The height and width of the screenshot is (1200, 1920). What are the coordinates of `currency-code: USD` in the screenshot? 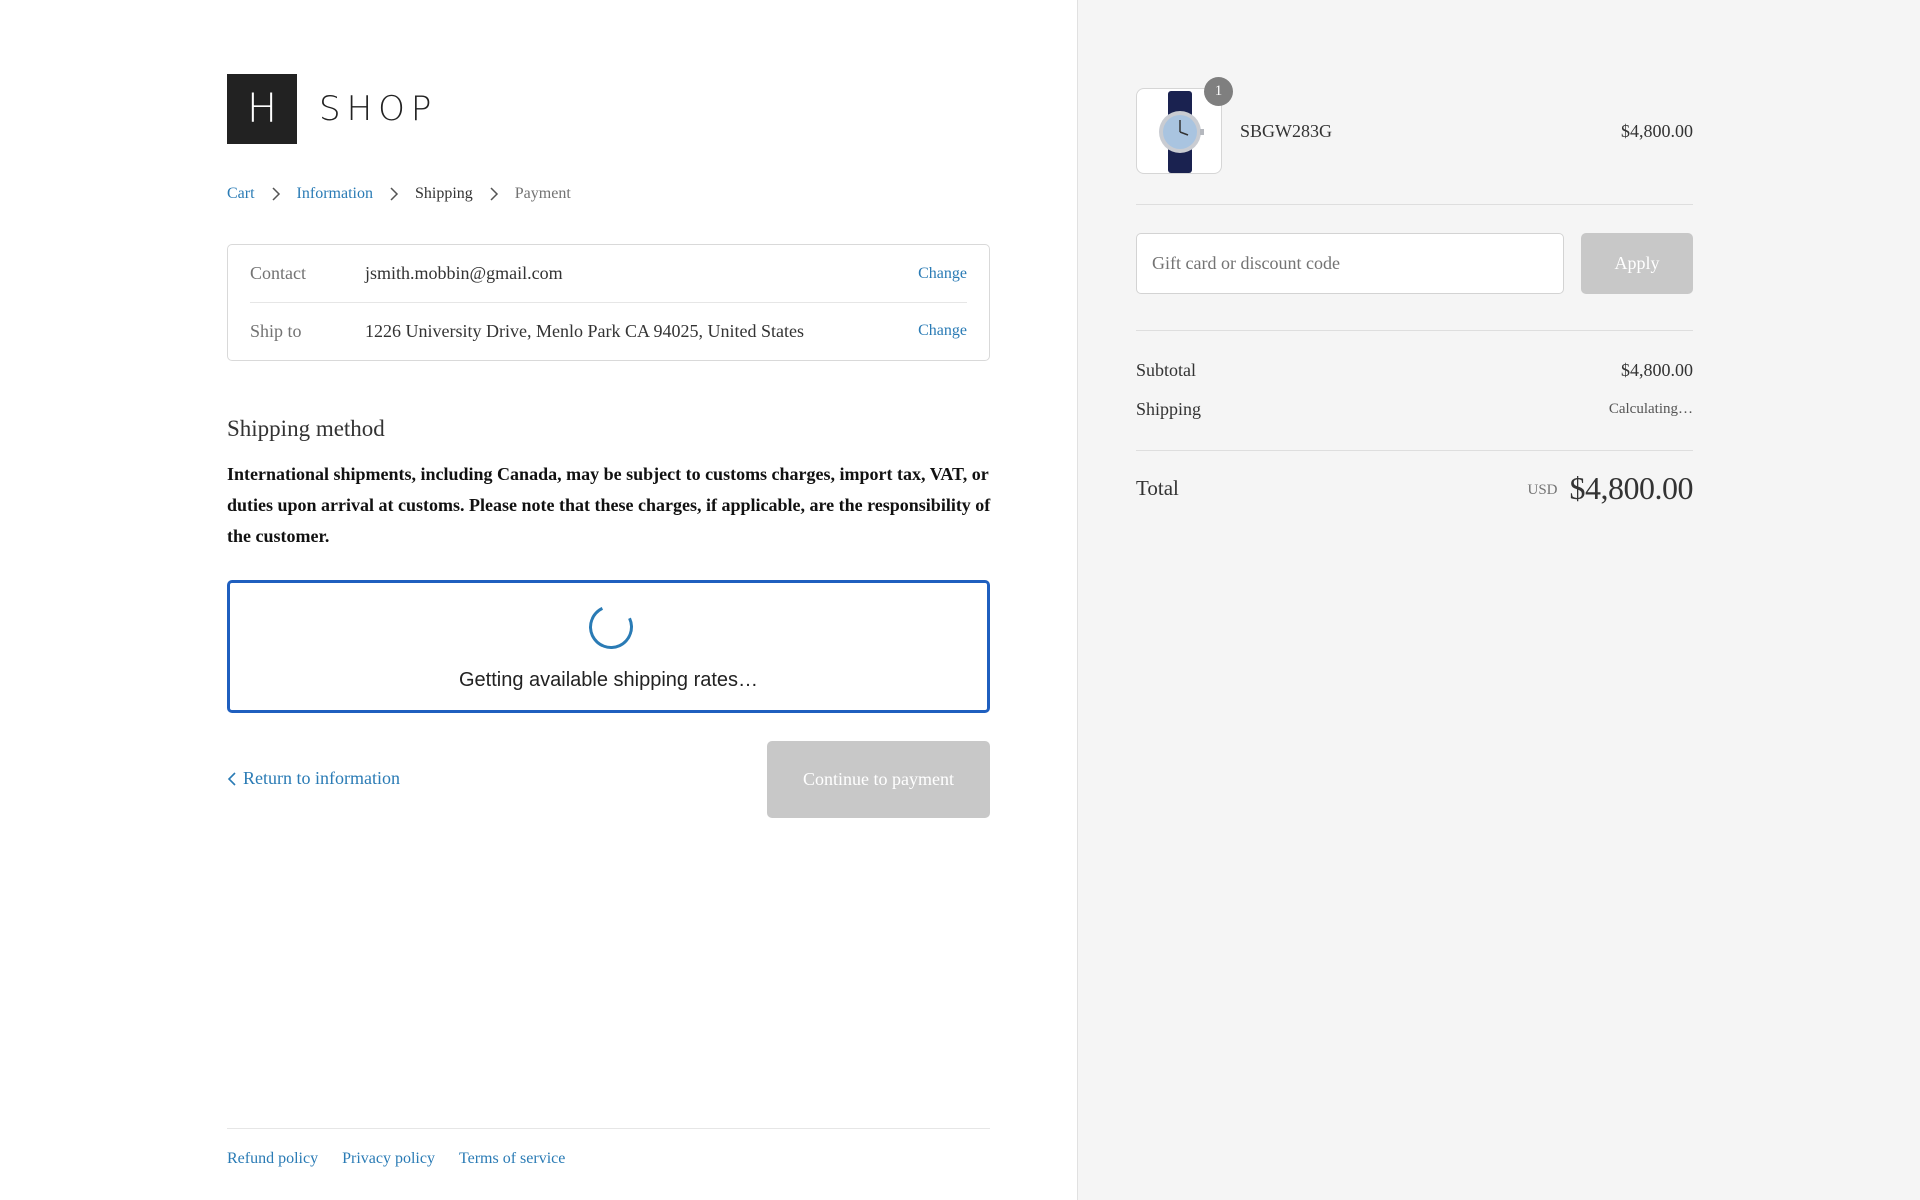 It's located at (1542, 490).